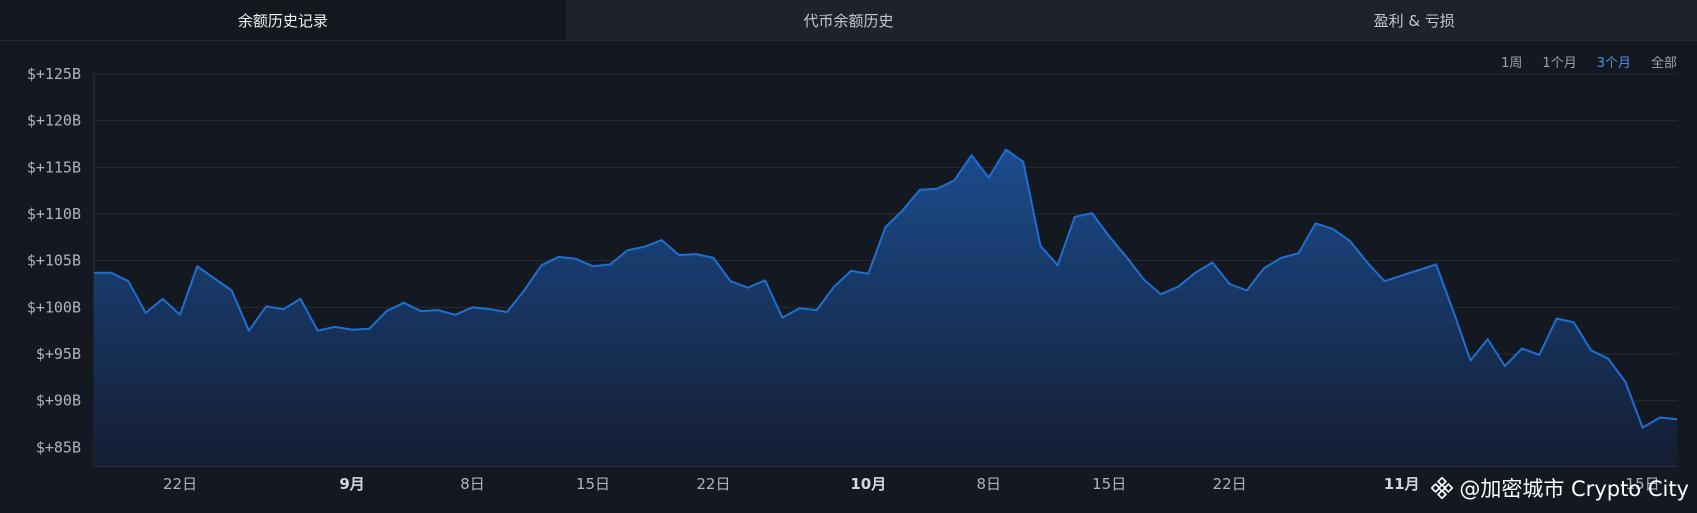  I want to click on y-tick-label: $+100B, so click(54, 307).